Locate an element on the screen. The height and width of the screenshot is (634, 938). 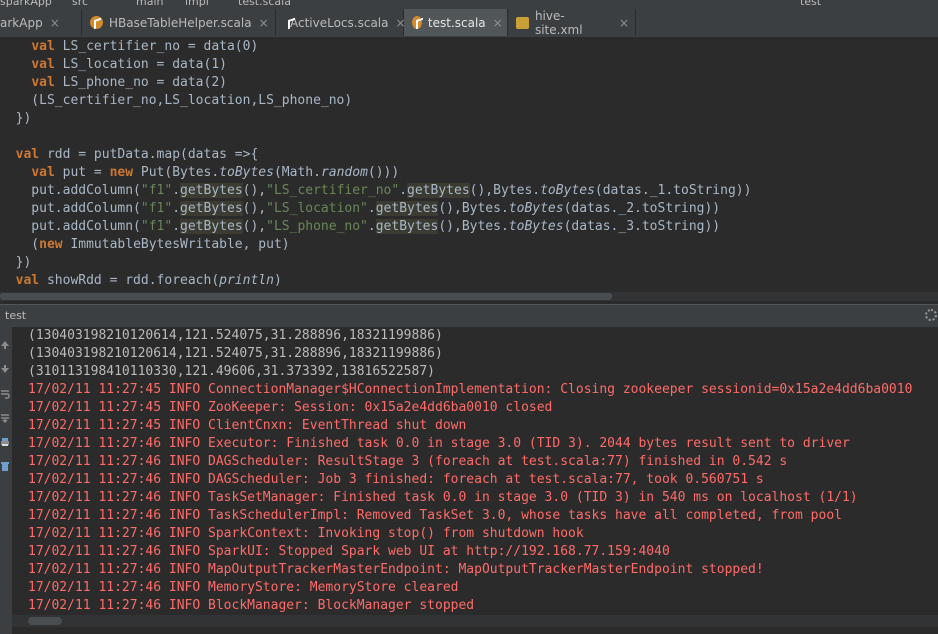
tab-label: test.scala is located at coordinates (456, 22).